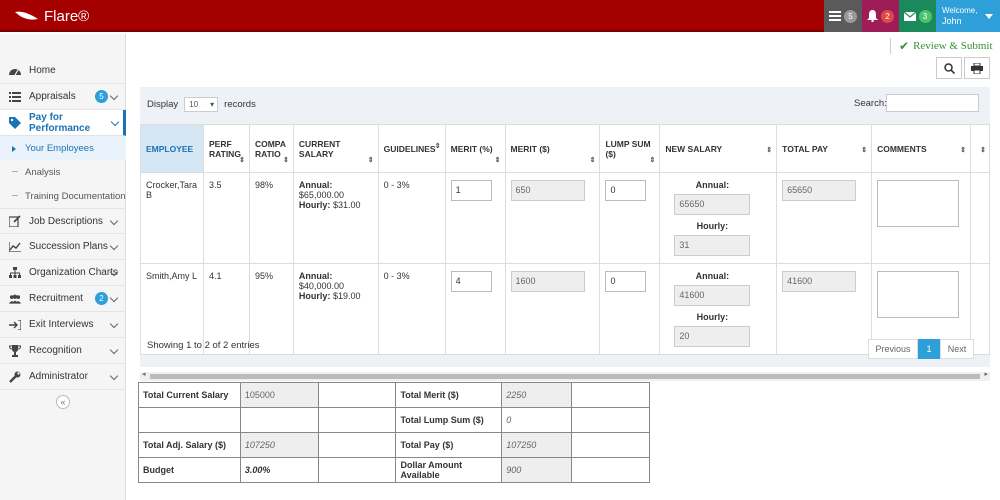  I want to click on search-button, so click(949, 68).